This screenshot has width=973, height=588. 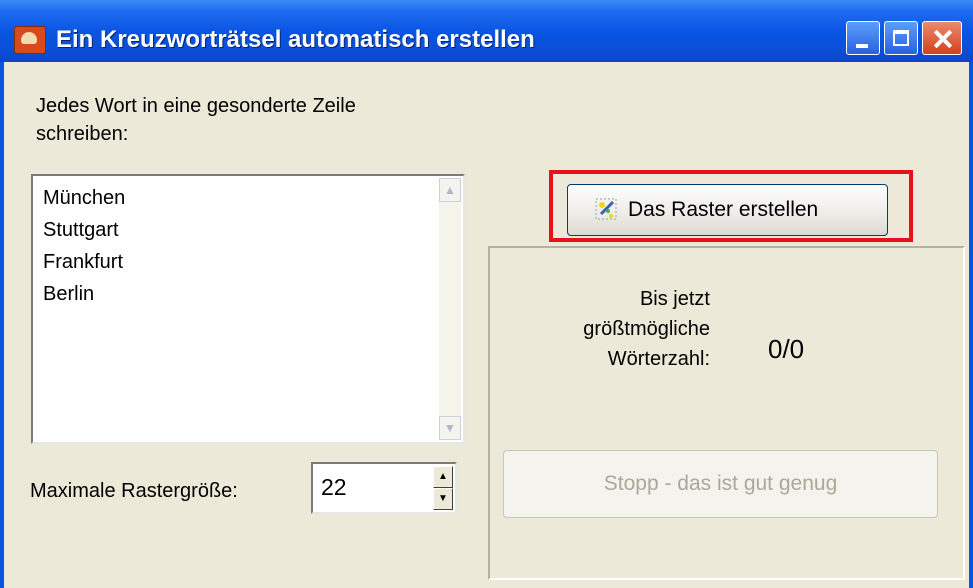 I want to click on grid-size-label: Maximale Rastergröße:, so click(x=134, y=491).